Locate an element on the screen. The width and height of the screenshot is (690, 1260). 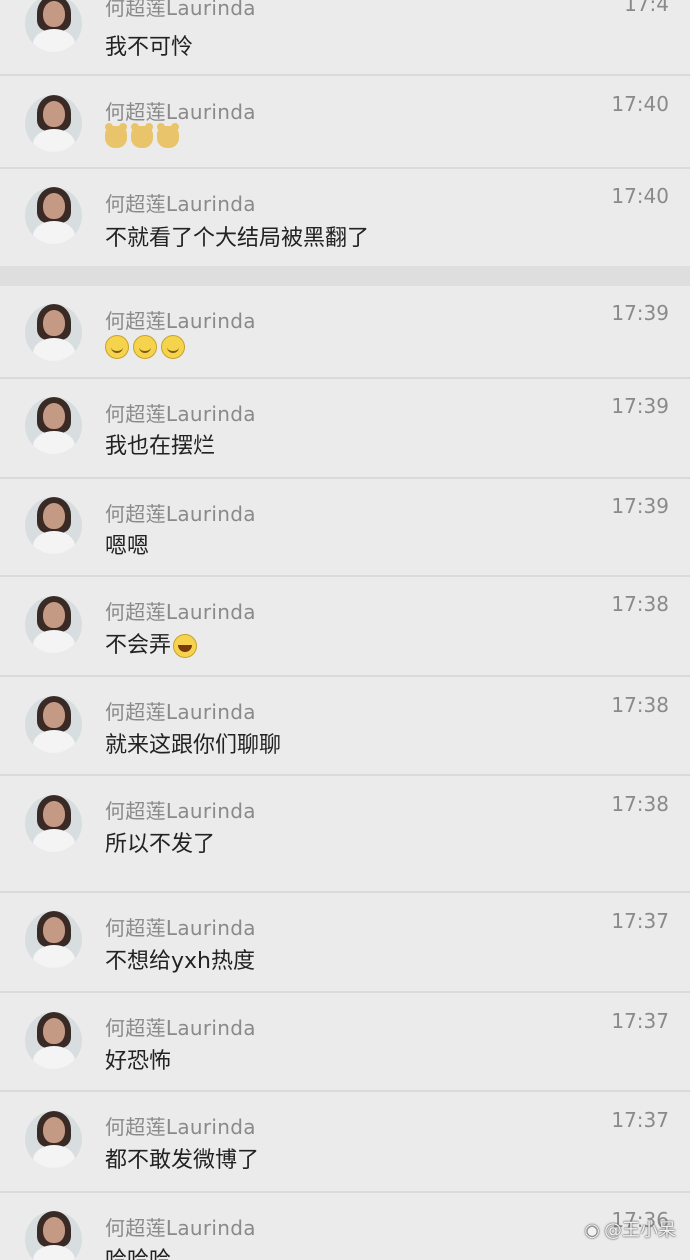
message-text: 不会弄 is located at coordinates (138, 645).